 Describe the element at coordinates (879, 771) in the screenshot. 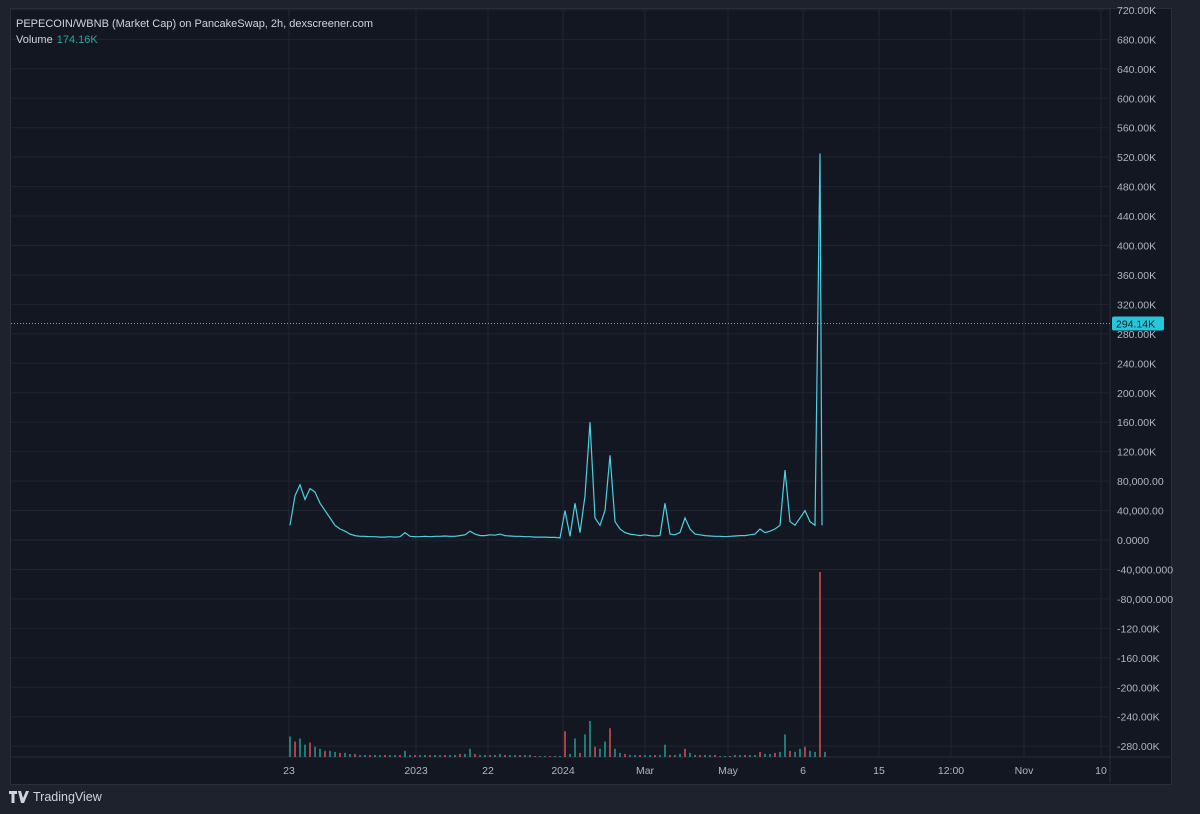

I see `x-tick-label: 15` at that location.